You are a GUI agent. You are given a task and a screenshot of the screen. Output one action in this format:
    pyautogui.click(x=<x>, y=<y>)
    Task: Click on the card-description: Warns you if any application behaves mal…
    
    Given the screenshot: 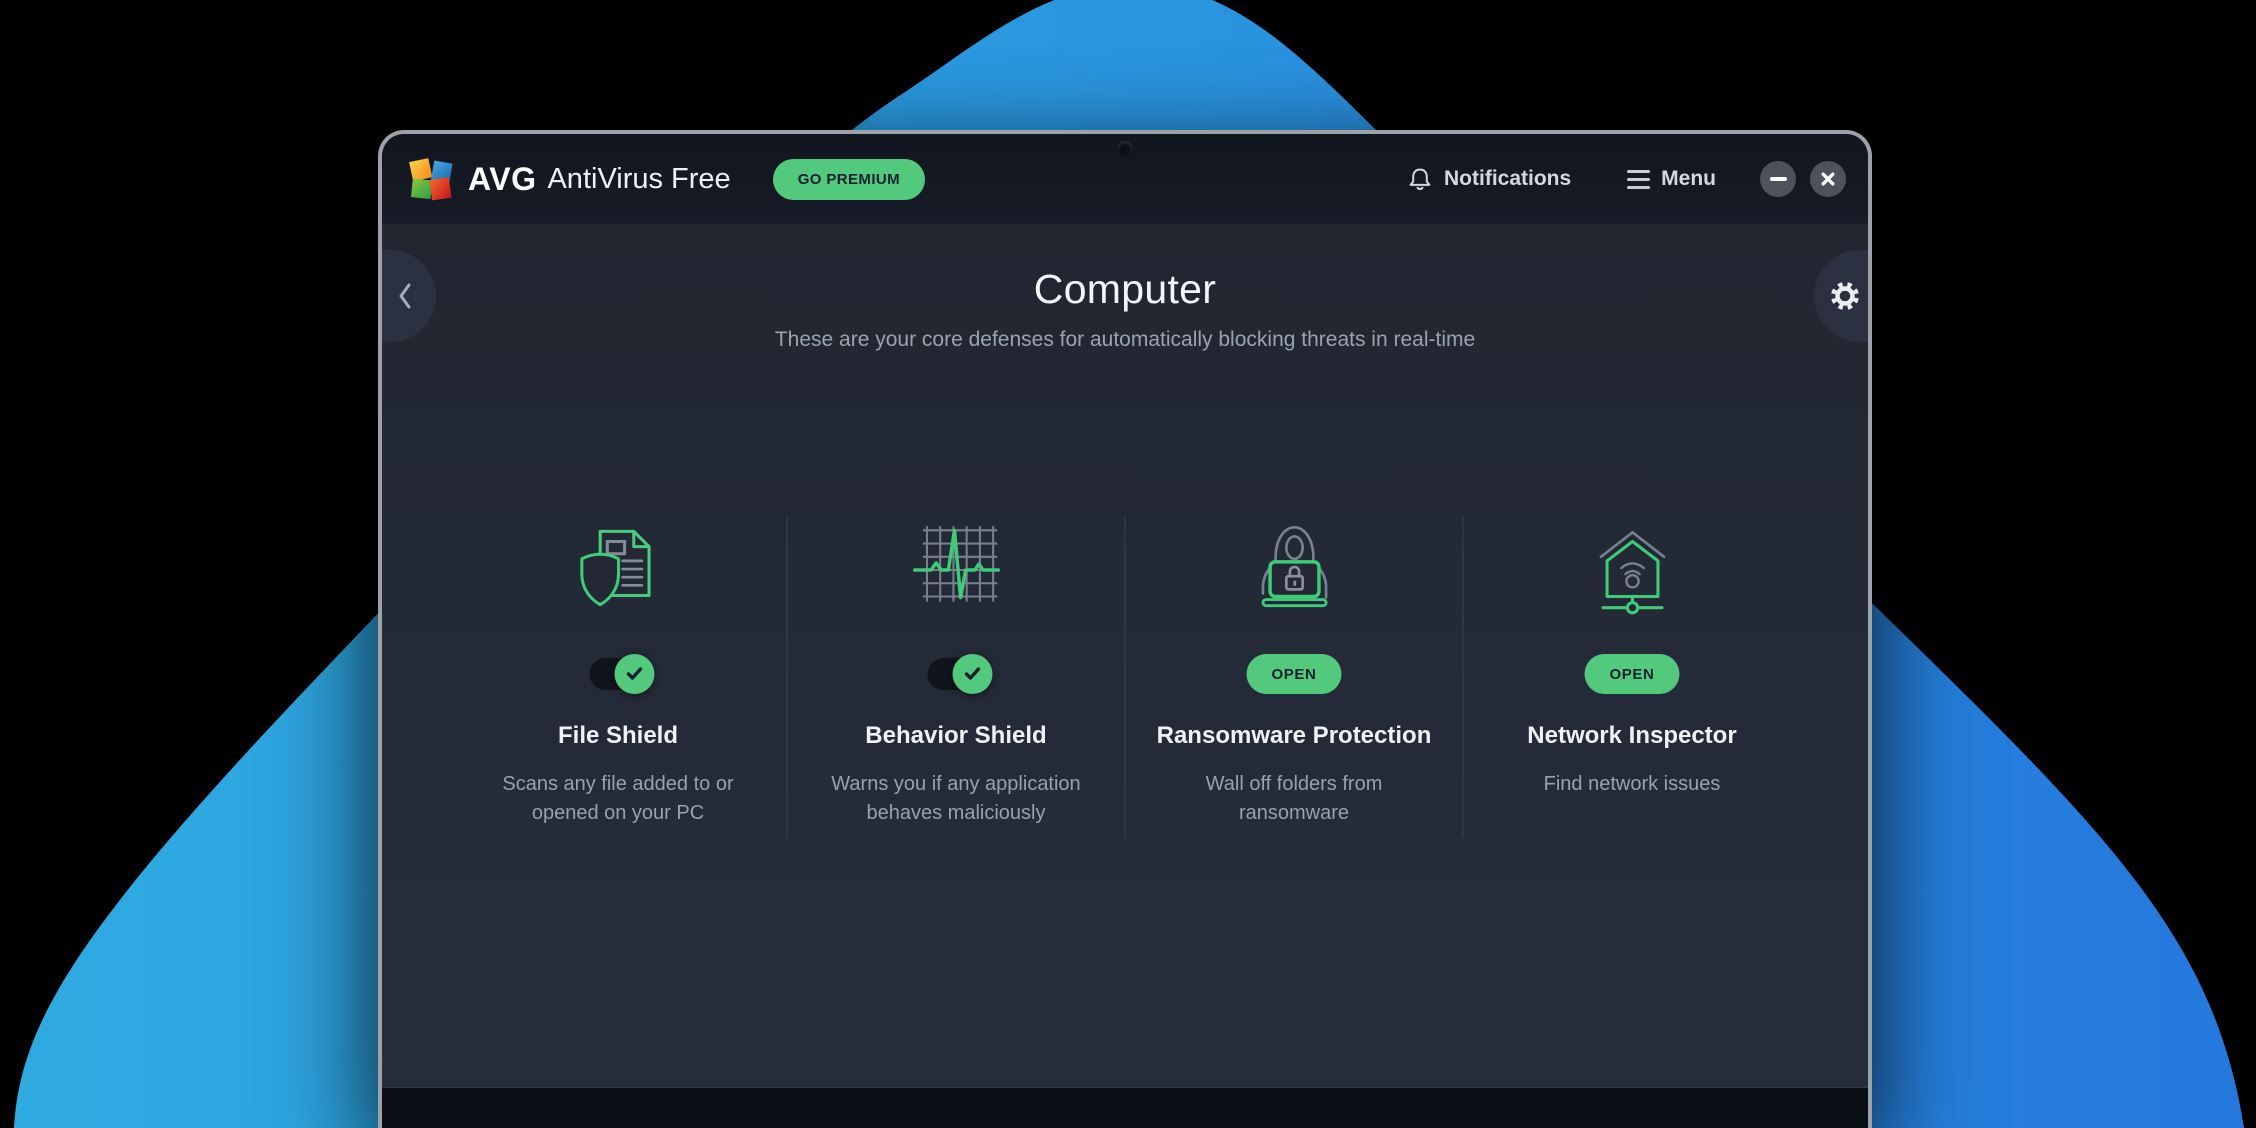 What is the action you would take?
    pyautogui.click(x=956, y=798)
    